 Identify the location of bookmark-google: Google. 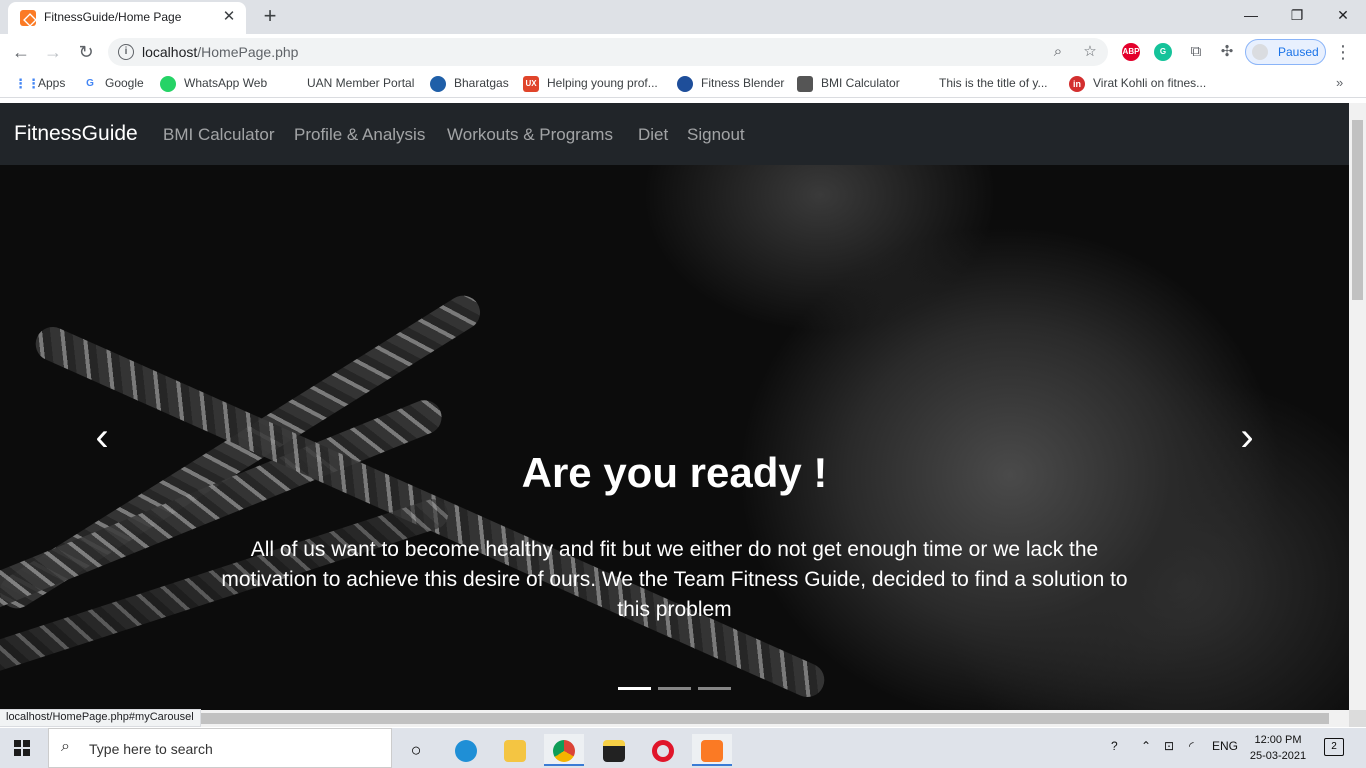
(124, 84).